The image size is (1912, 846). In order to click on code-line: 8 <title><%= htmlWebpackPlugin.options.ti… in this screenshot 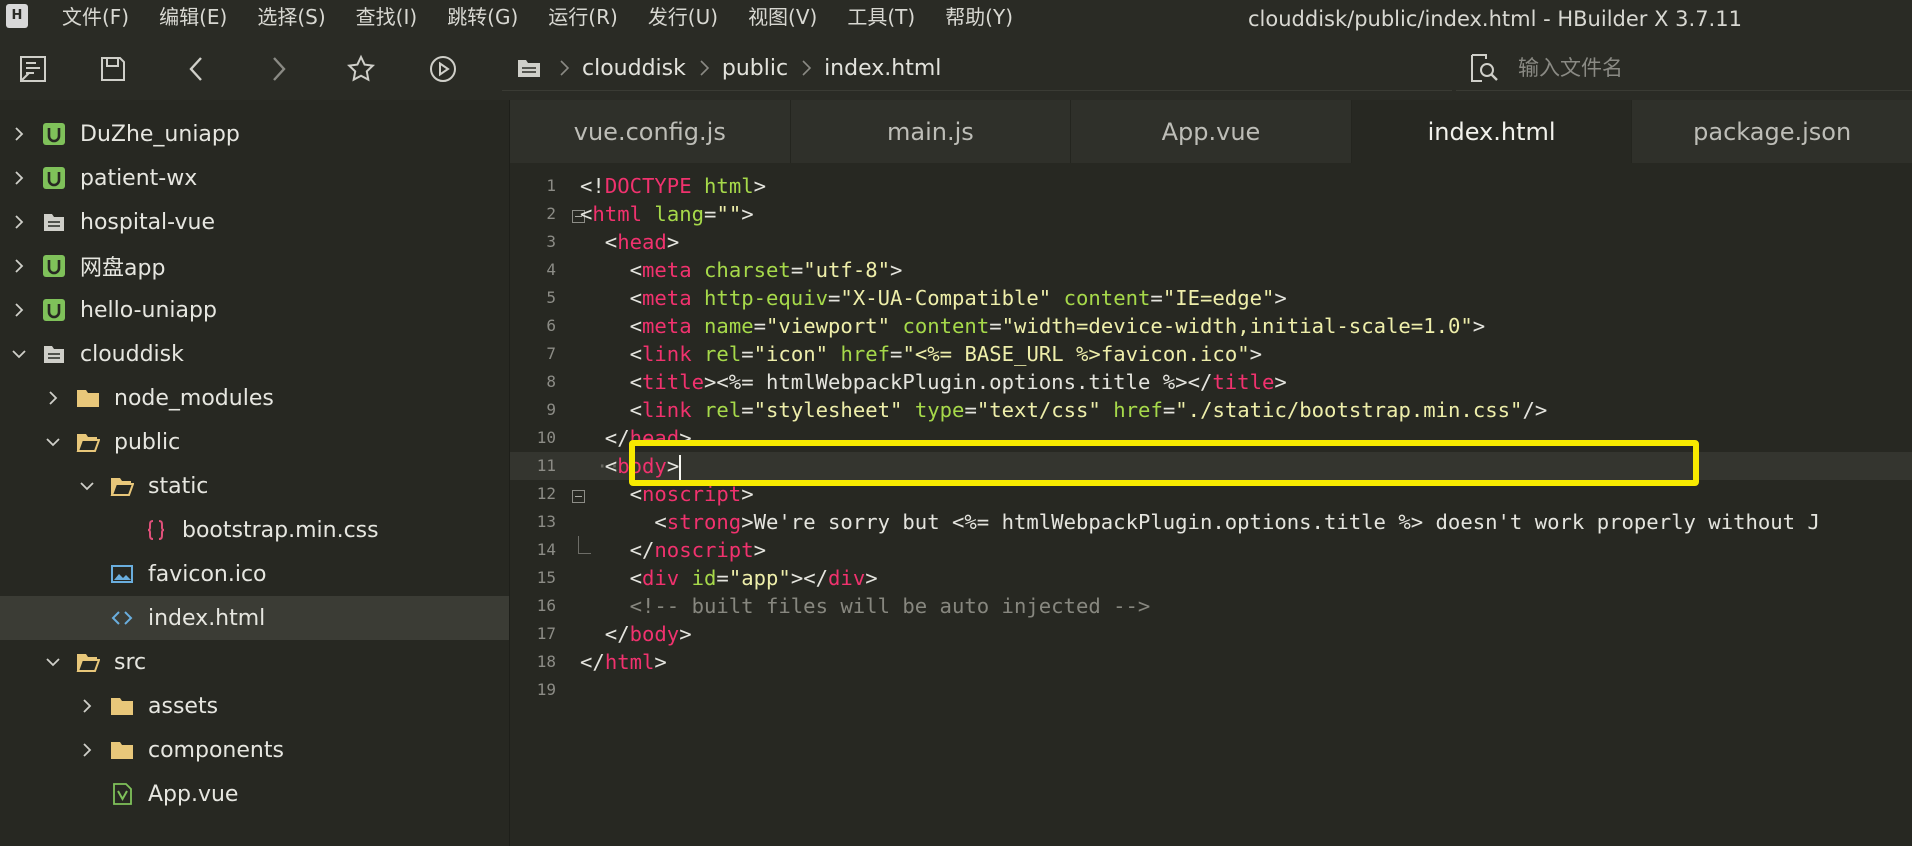, I will do `click(1211, 382)`.